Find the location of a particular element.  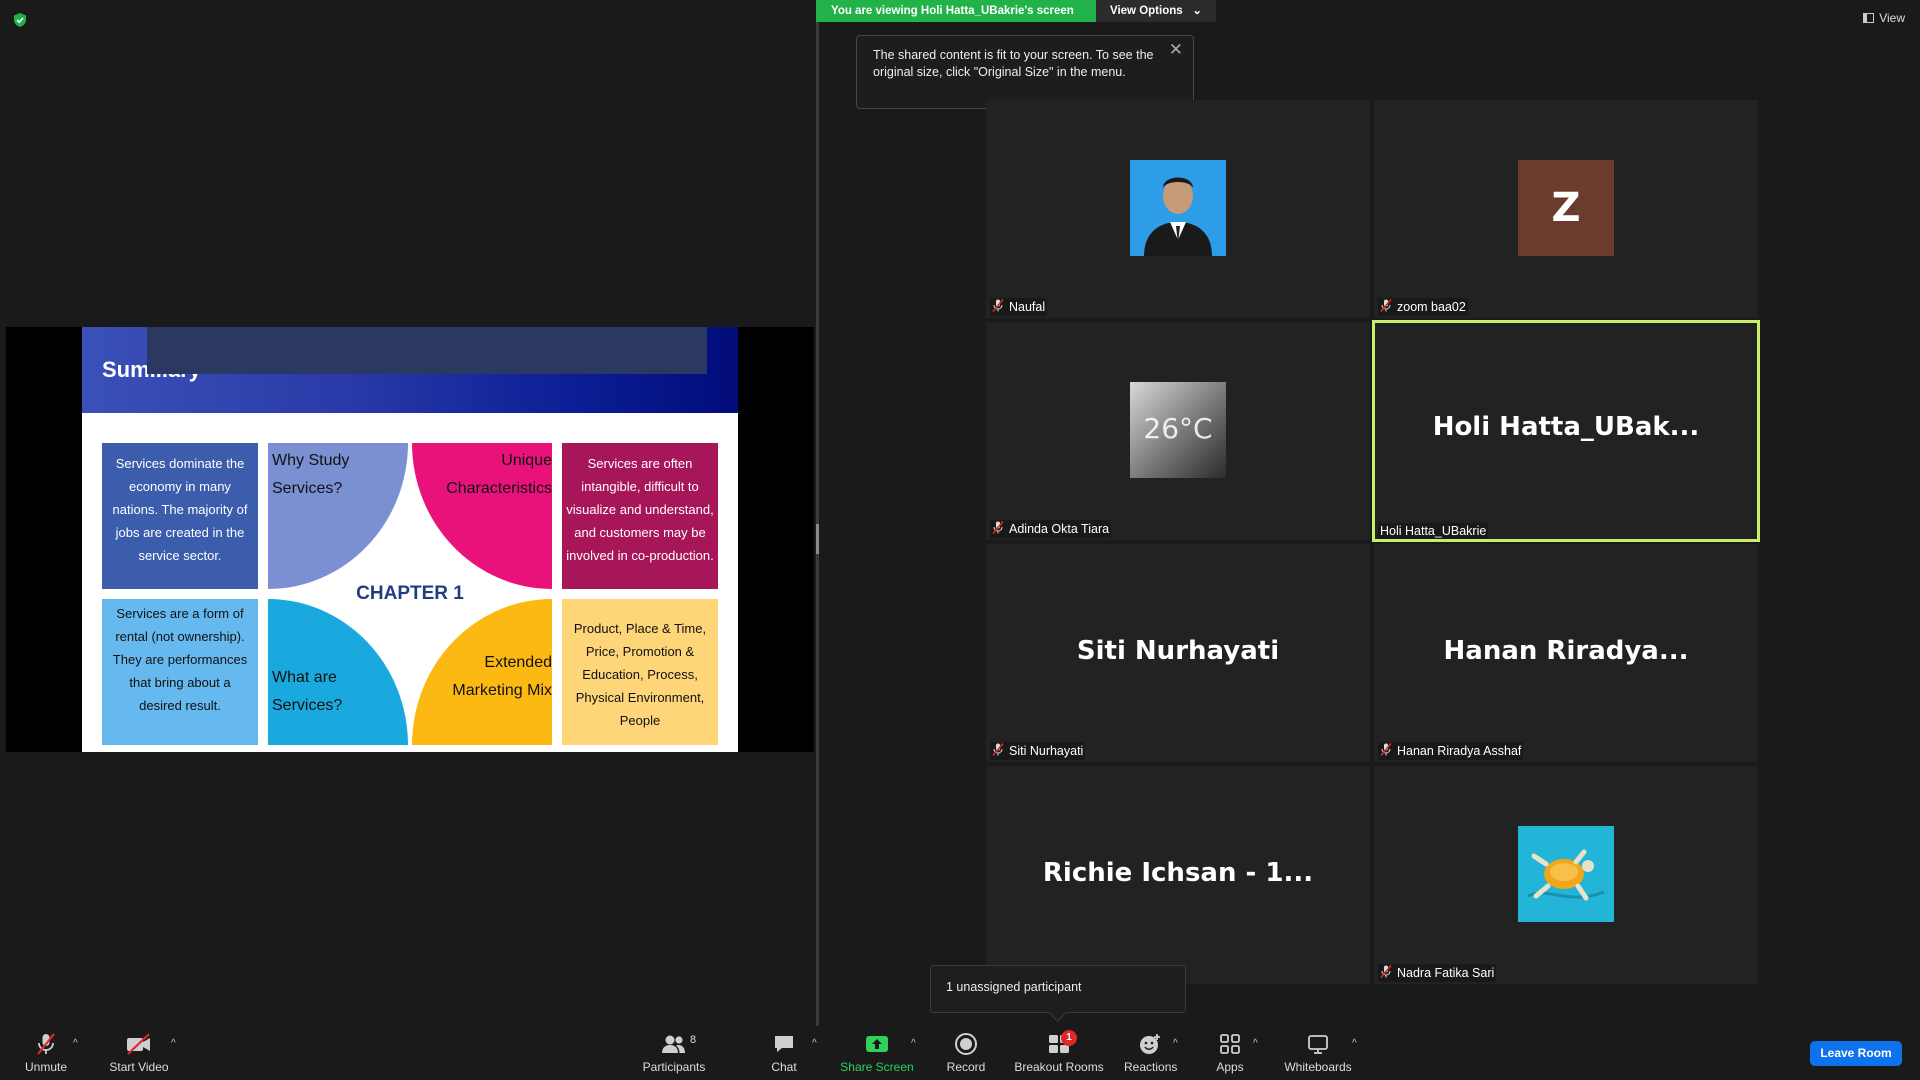

share-options-caret-icon: ^ is located at coordinates (913, 1043).